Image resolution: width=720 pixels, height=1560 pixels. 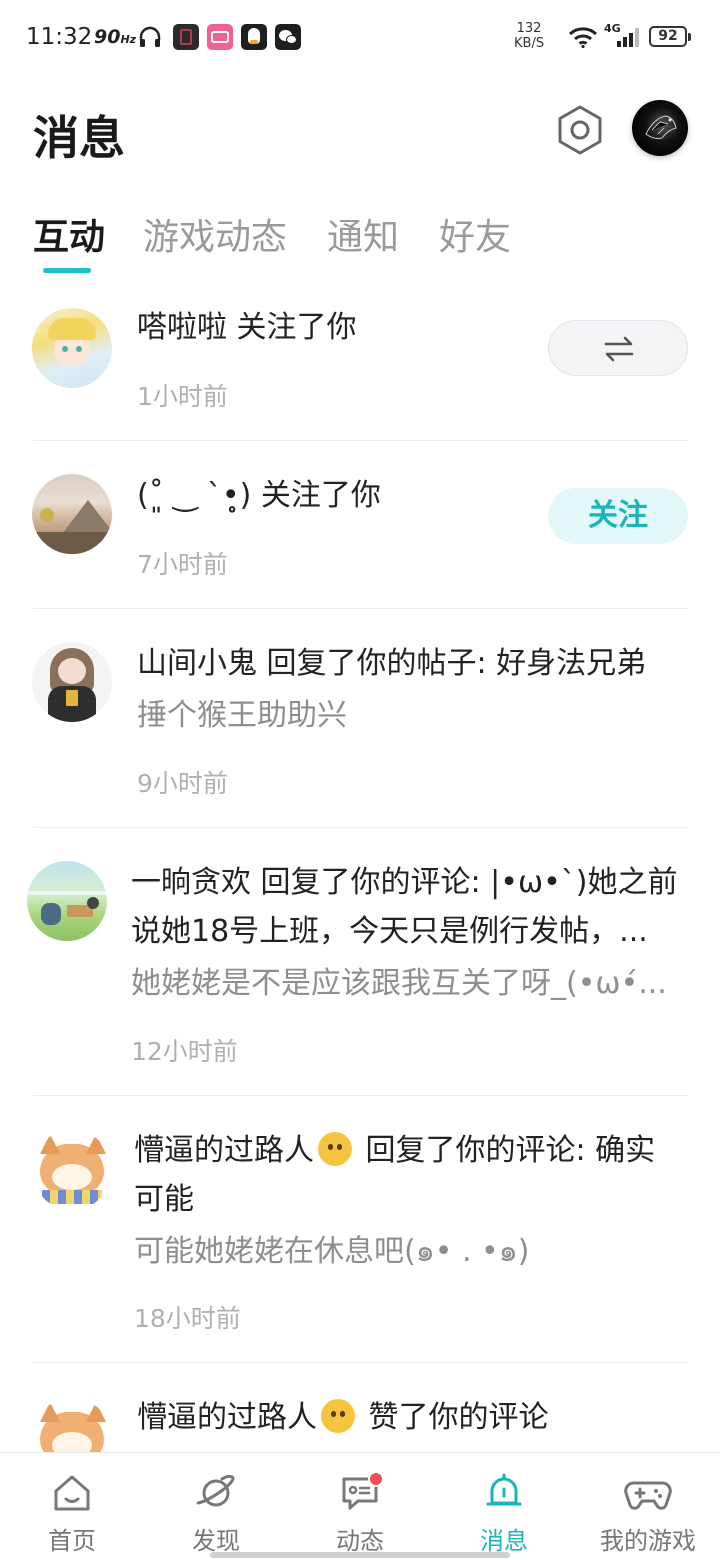 I want to click on nav-feed: 动态, so click(x=360, y=1506).